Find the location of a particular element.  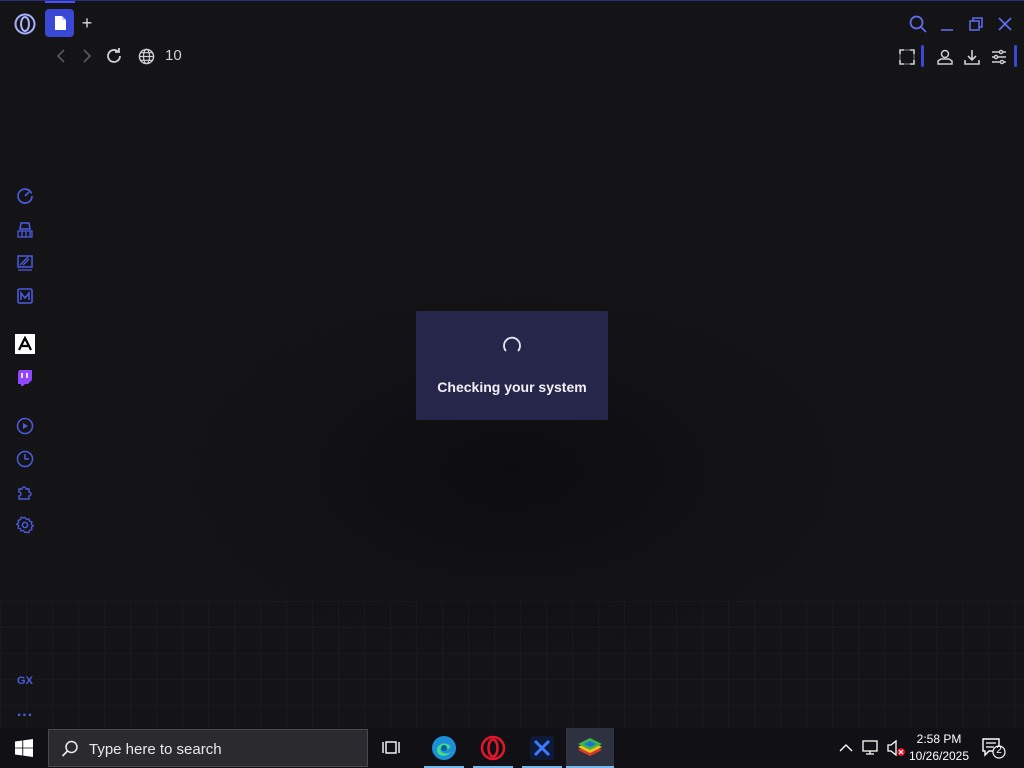

clock-time: 2:58 PM is located at coordinates (939, 739).